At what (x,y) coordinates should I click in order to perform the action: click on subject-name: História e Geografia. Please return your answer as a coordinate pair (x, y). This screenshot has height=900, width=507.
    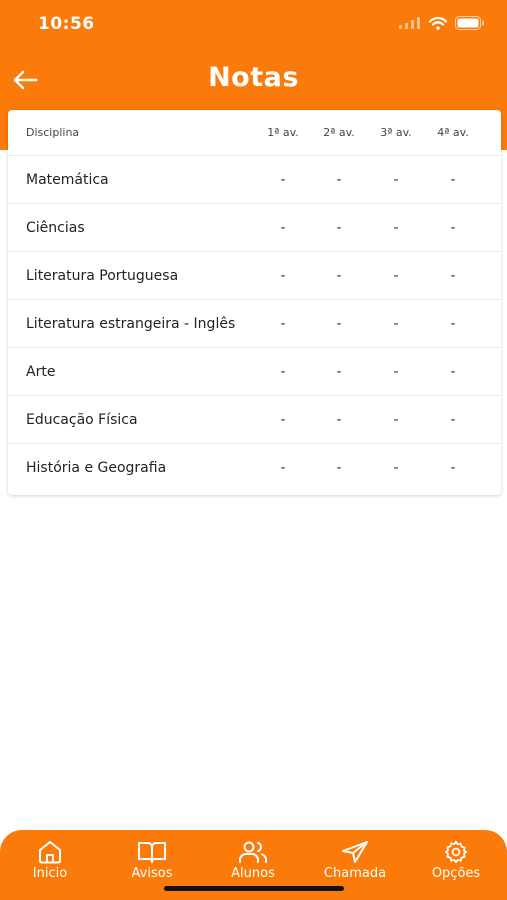
    Looking at the image, I should click on (96, 468).